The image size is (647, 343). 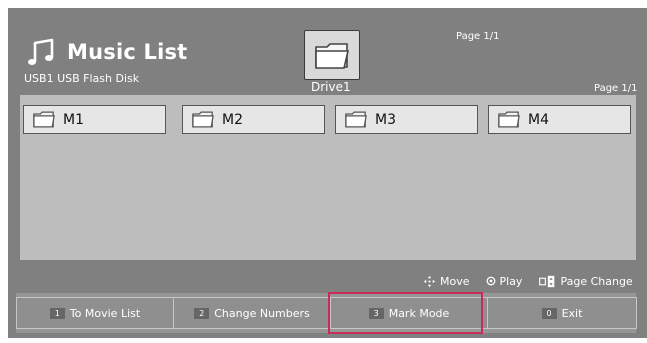 What do you see at coordinates (331, 87) in the screenshot?
I see `drive-label: Drive1` at bounding box center [331, 87].